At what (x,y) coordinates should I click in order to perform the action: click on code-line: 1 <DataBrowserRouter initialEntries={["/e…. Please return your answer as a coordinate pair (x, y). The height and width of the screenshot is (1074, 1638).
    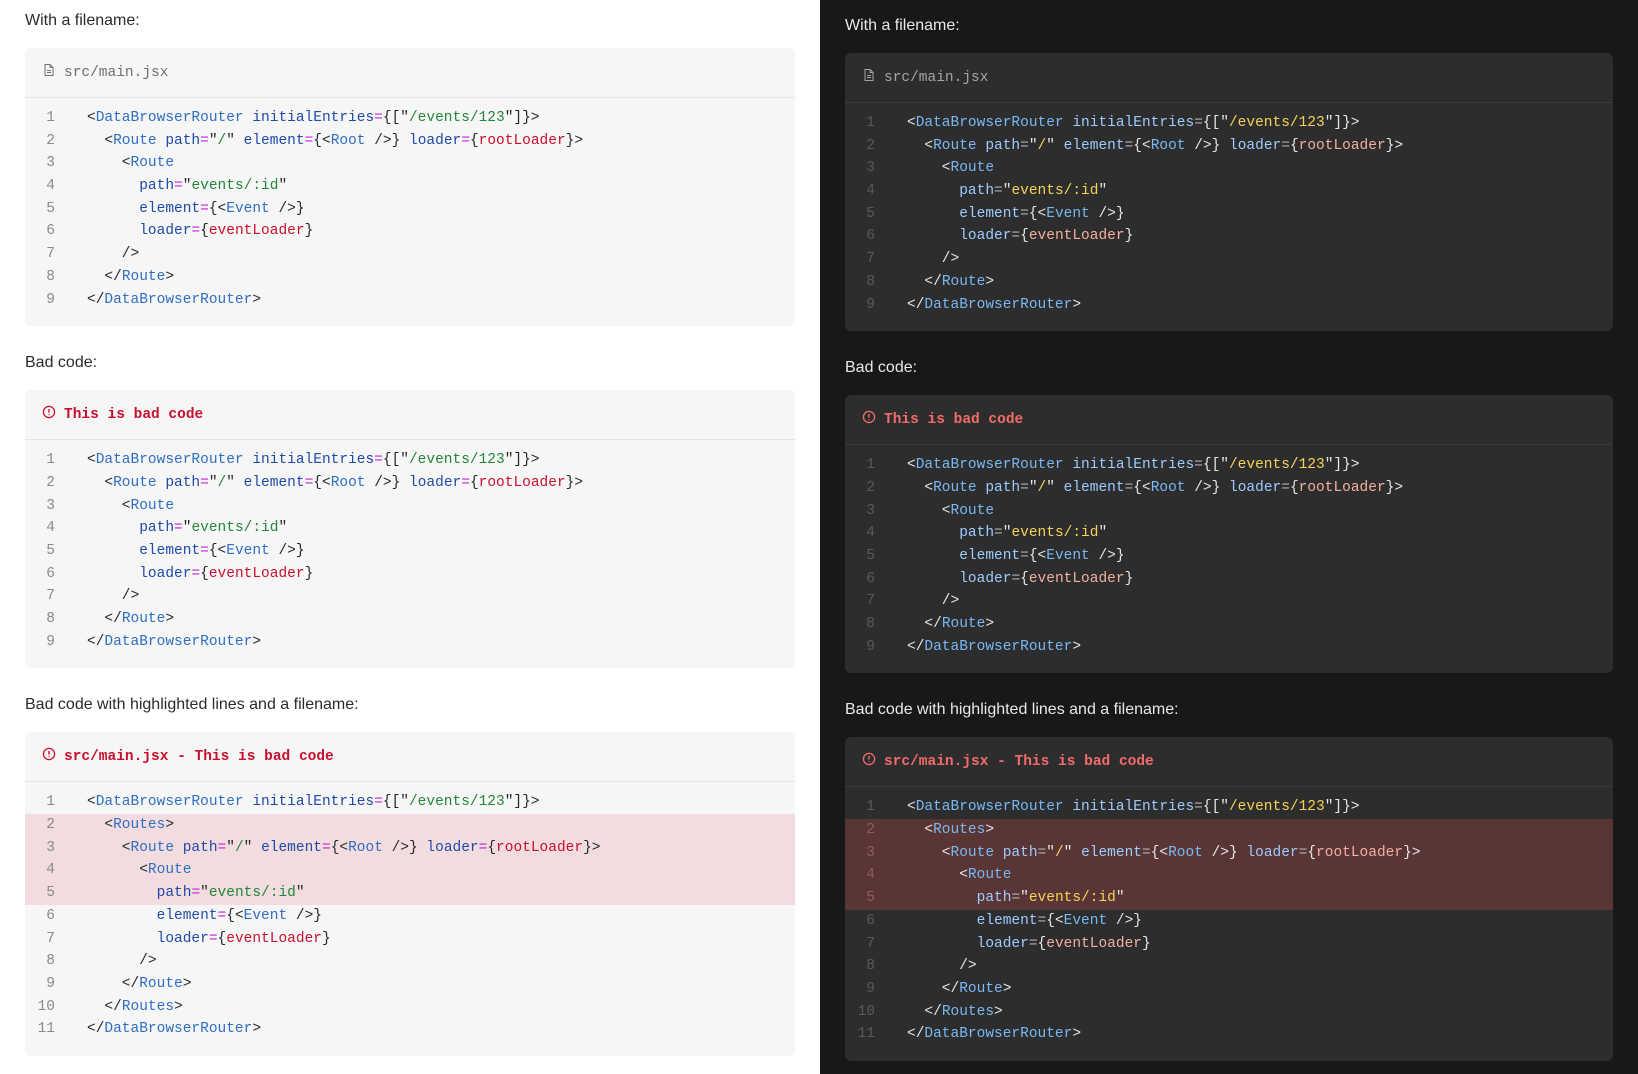
    Looking at the image, I should click on (1229, 465).